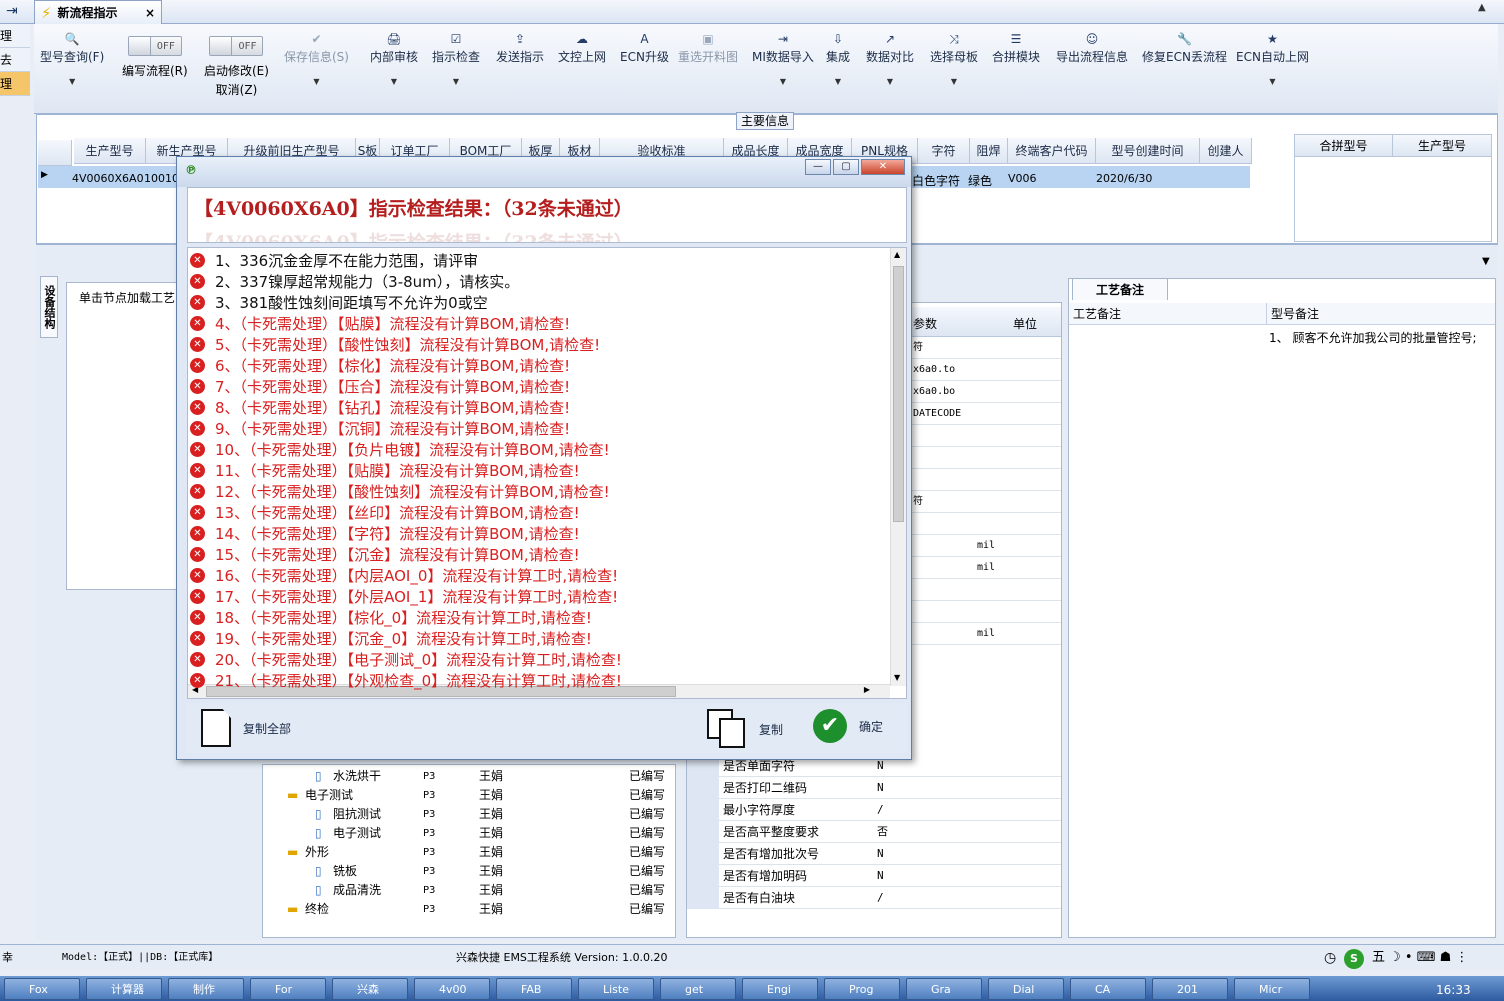 The width and height of the screenshot is (1504, 1001). Describe the element at coordinates (883, 167) in the screenshot. I see `close-button: ✕` at that location.